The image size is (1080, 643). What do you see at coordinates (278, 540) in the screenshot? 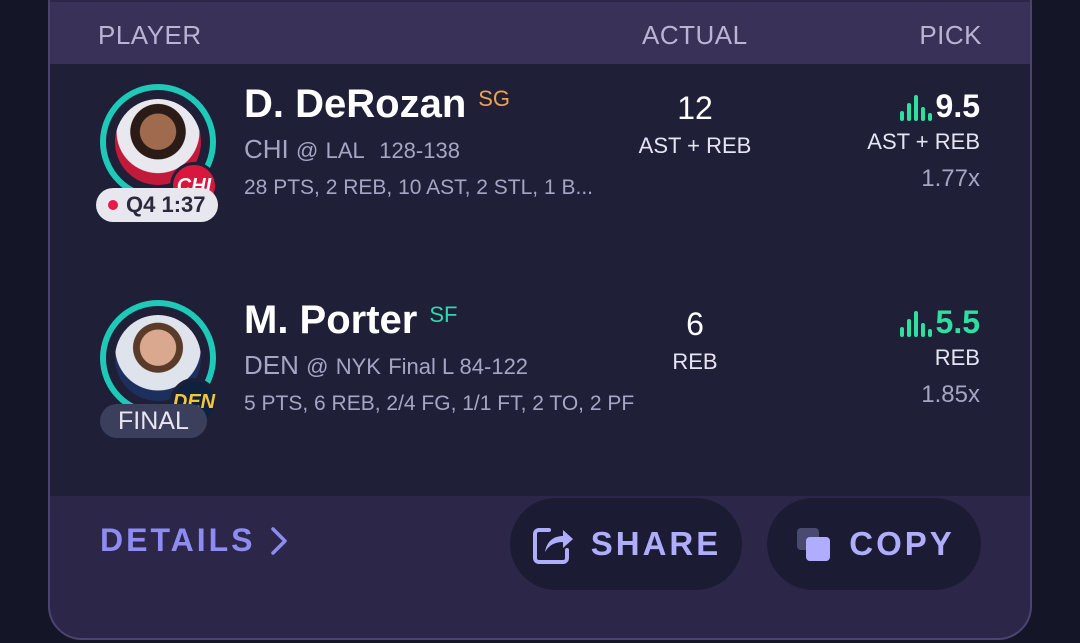
I see `chevron-right-icon` at bounding box center [278, 540].